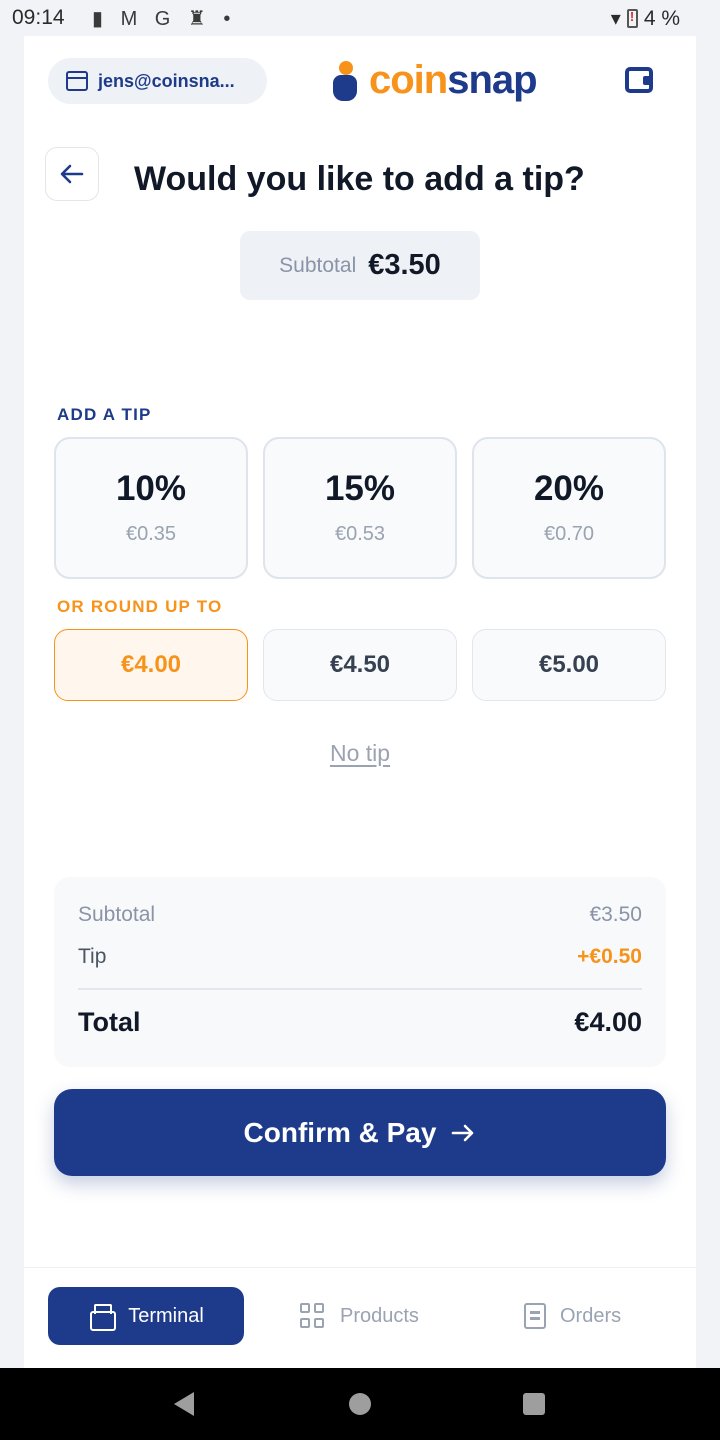 The image size is (720, 1440). What do you see at coordinates (104, 414) in the screenshot?
I see `add-tip-label: ADD A TIP` at bounding box center [104, 414].